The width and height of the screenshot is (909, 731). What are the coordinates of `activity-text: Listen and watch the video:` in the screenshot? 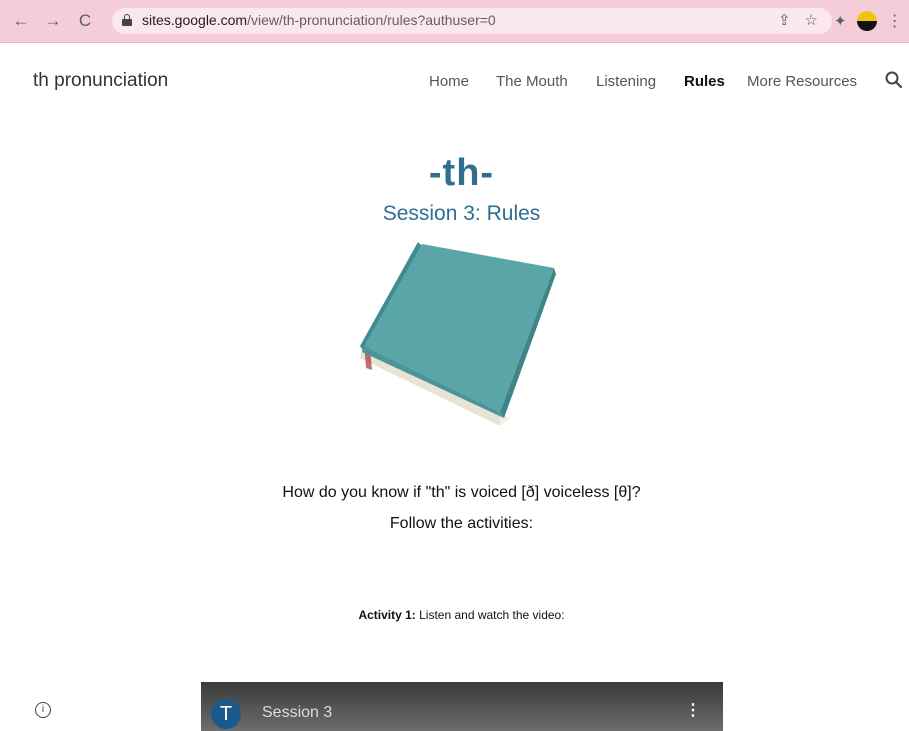 It's located at (490, 615).